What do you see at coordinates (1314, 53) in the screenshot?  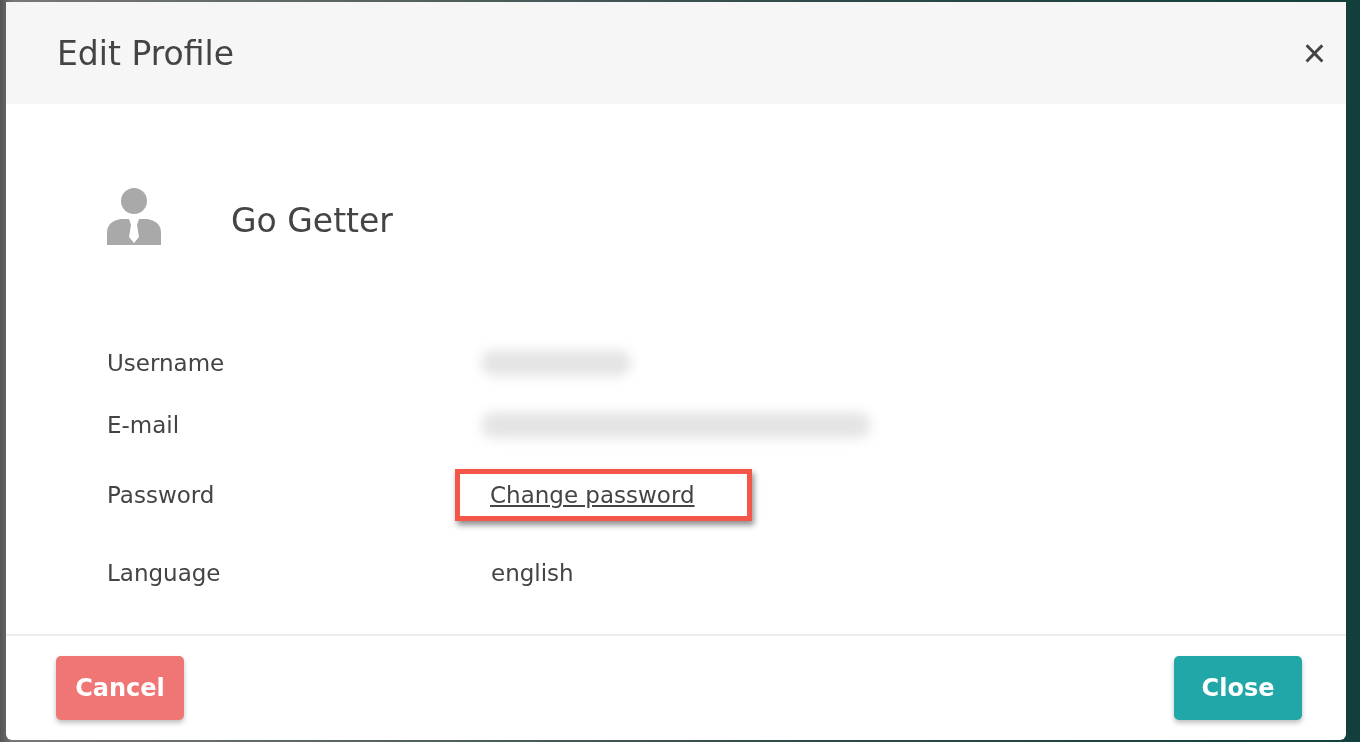 I see `close-button: ×` at bounding box center [1314, 53].